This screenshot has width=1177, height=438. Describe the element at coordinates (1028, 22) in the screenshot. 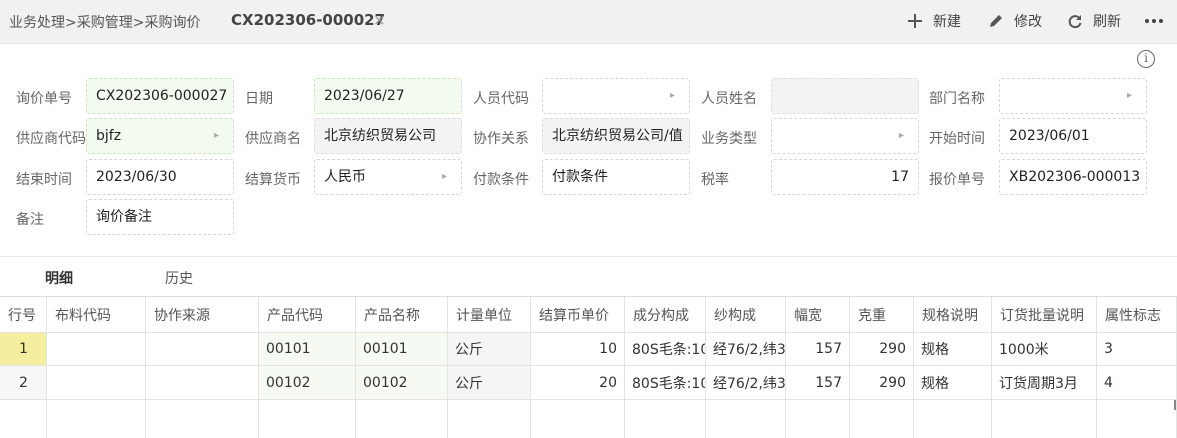

I see `edit-button-label: 修改` at that location.